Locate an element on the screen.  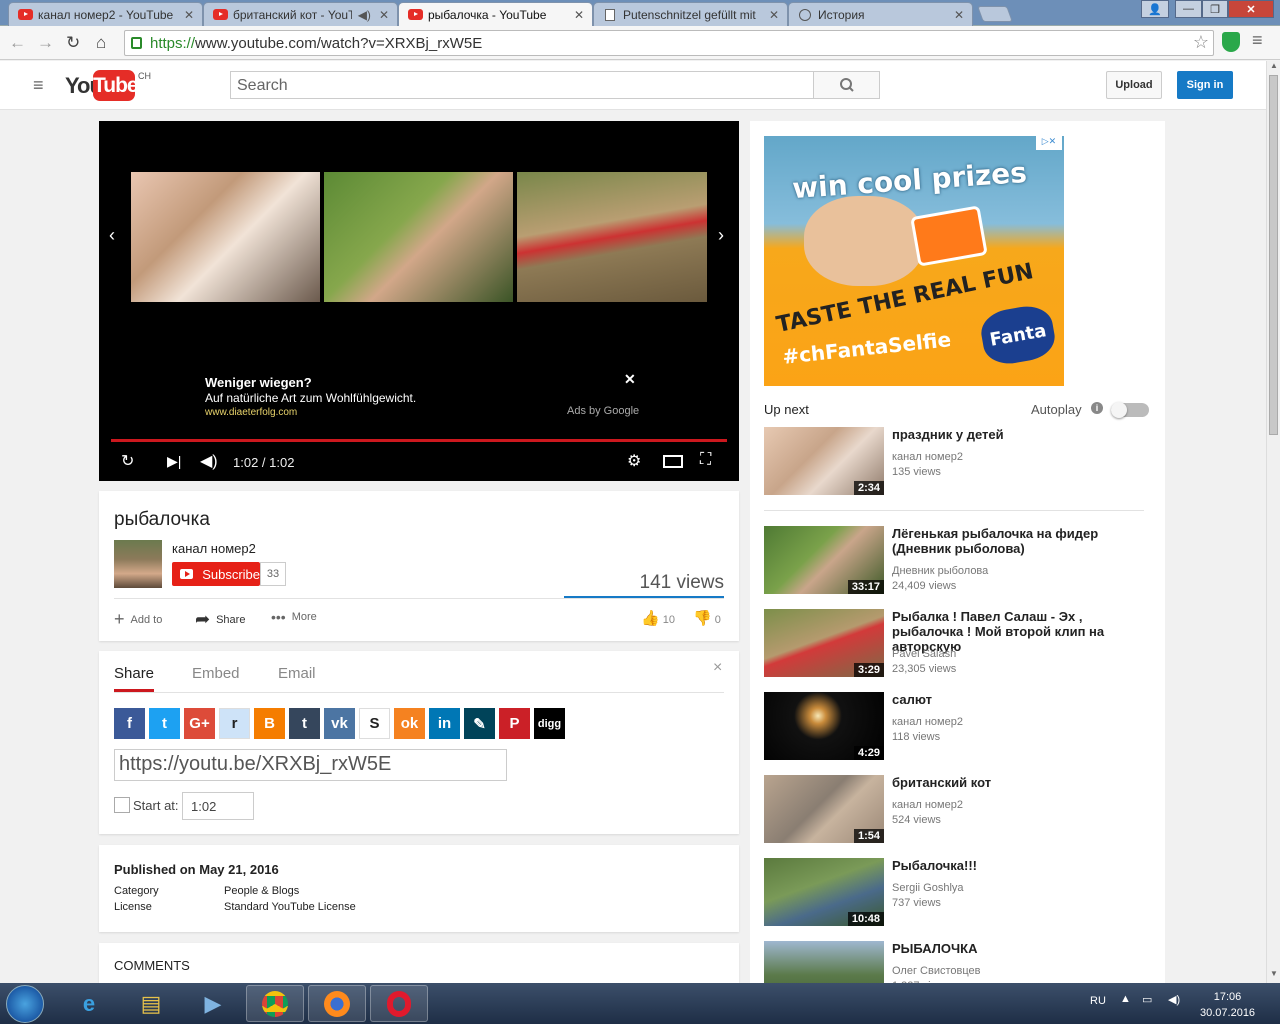
media-player-icon: ▶ is located at coordinates (213, 1003).